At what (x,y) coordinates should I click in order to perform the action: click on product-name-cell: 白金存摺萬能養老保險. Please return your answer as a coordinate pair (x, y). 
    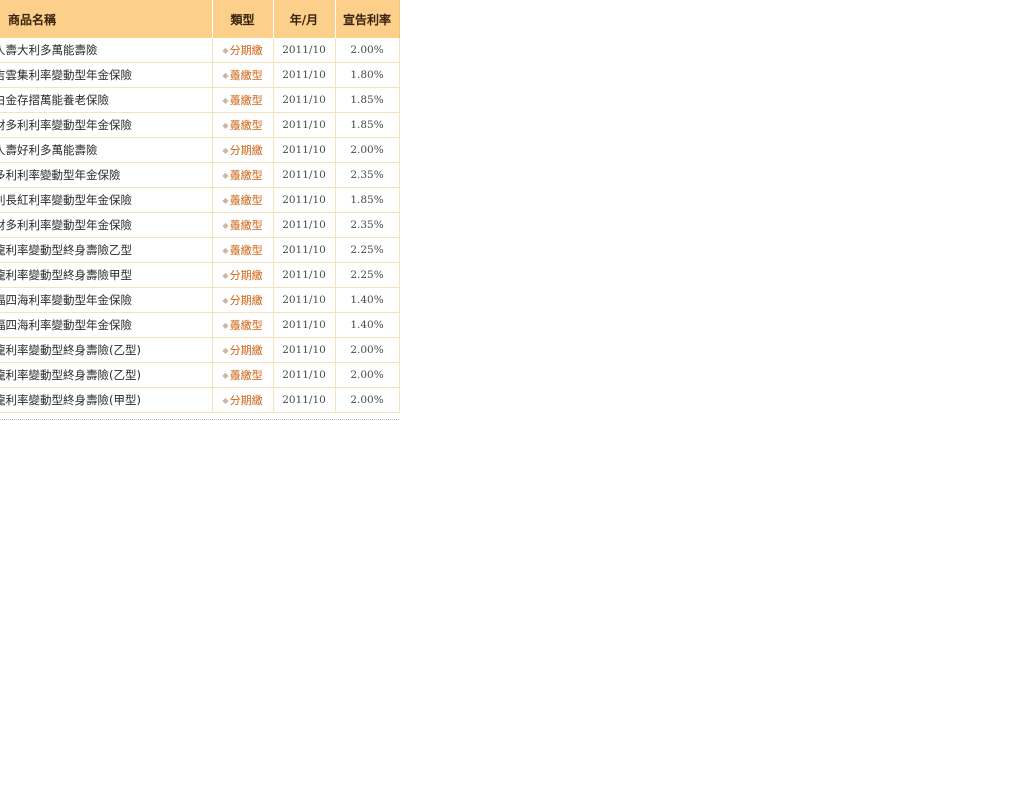
    Looking at the image, I should click on (106, 100).